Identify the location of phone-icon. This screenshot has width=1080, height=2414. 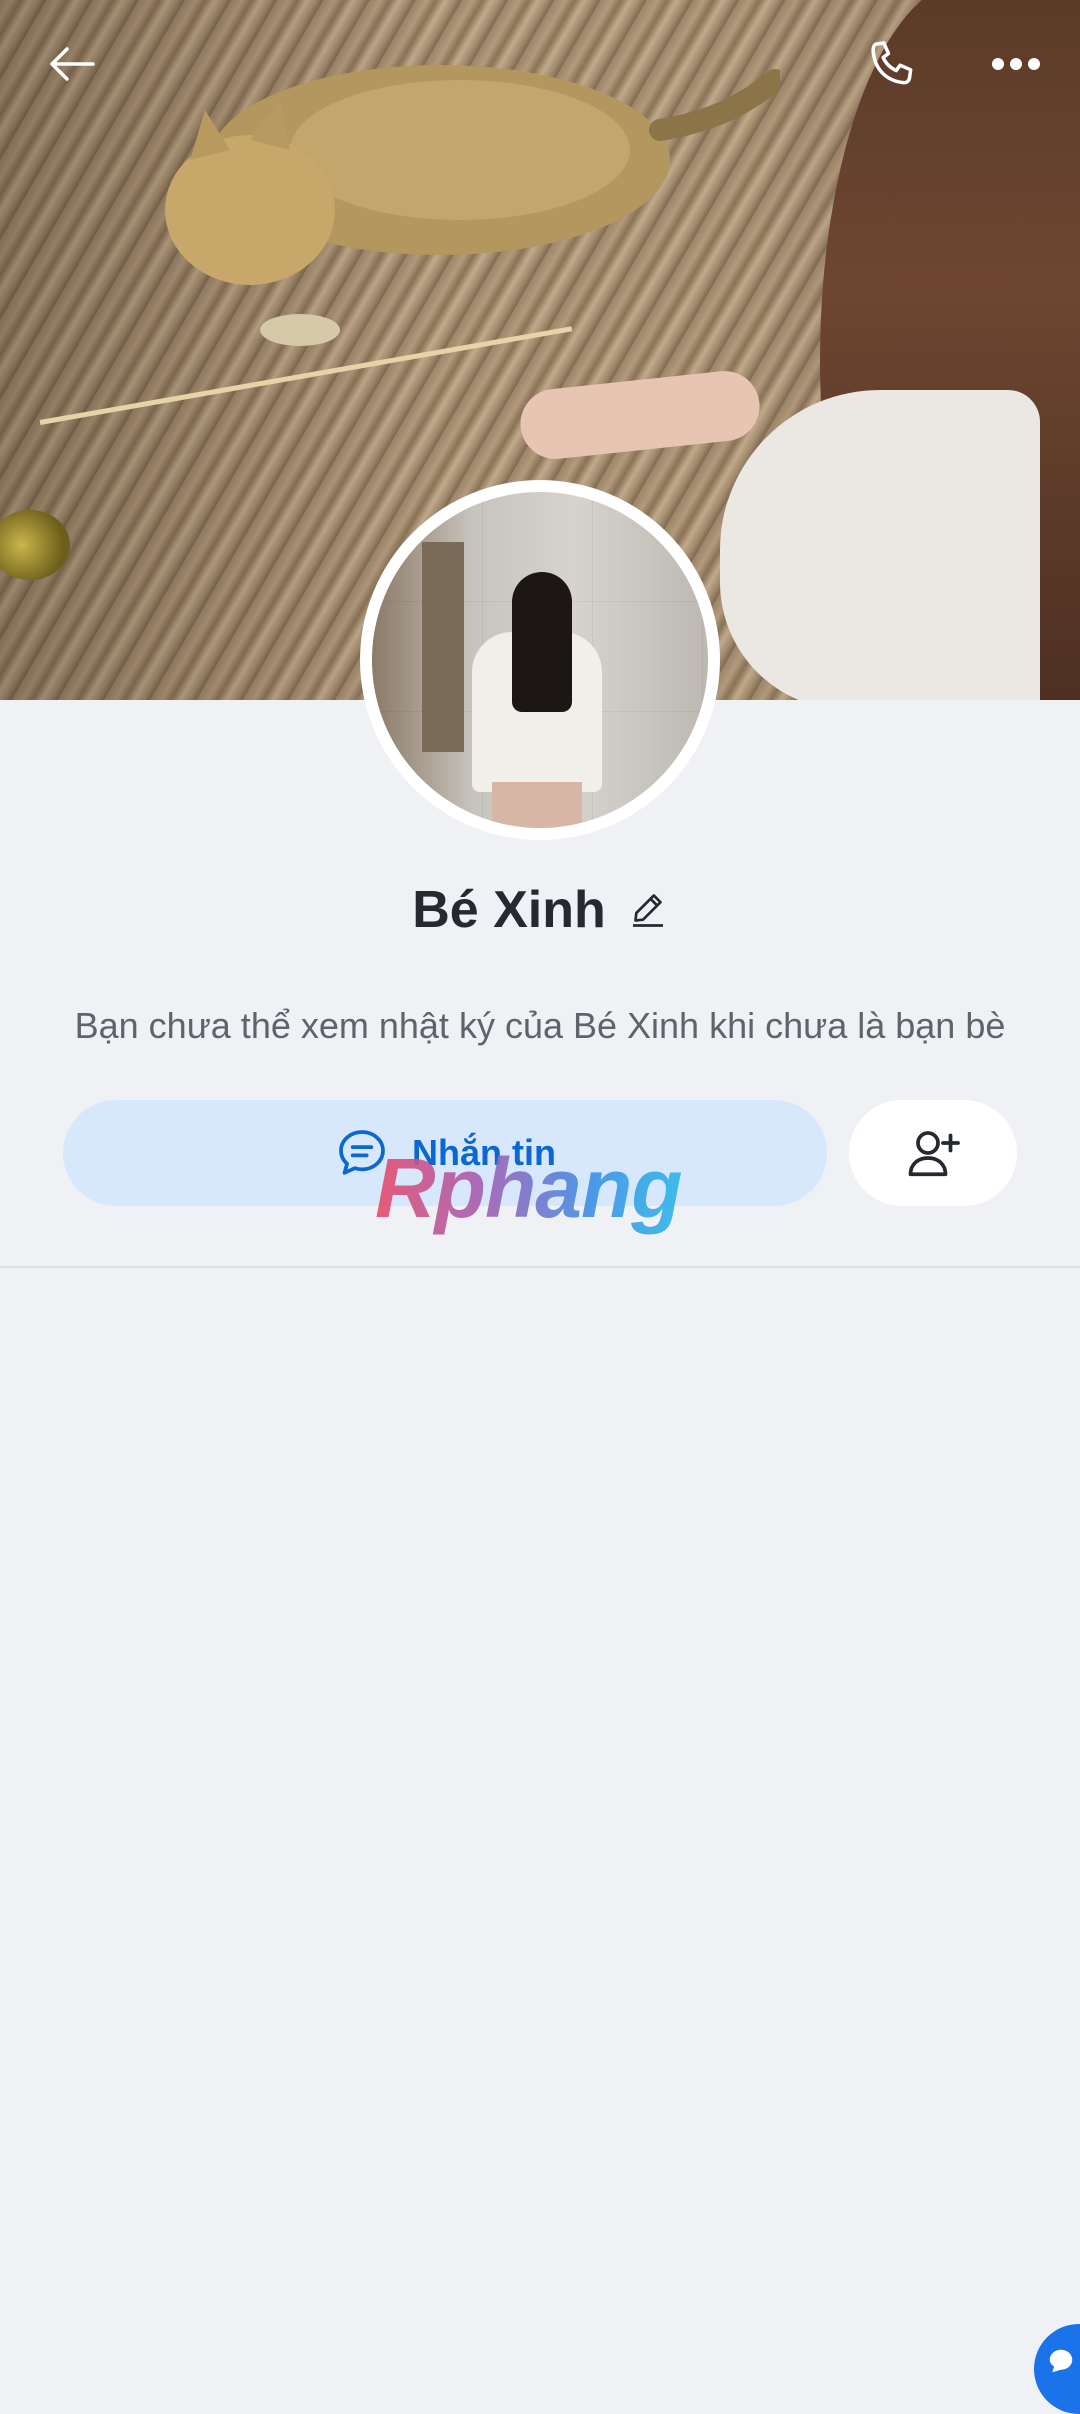
(892, 63).